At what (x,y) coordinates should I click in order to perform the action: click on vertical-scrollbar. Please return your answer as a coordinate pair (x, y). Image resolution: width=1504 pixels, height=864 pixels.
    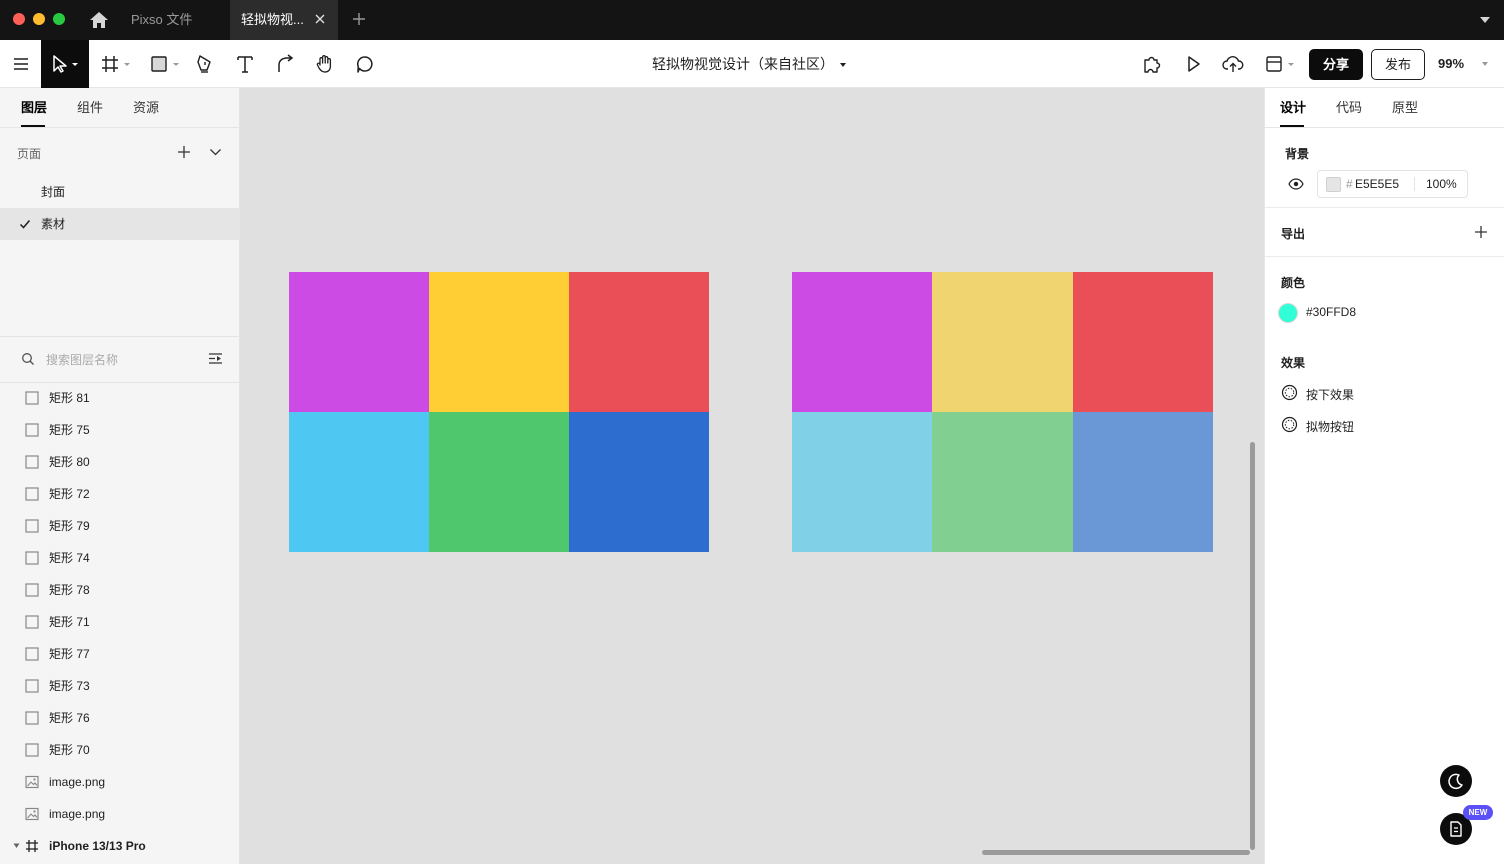
    Looking at the image, I should click on (1252, 646).